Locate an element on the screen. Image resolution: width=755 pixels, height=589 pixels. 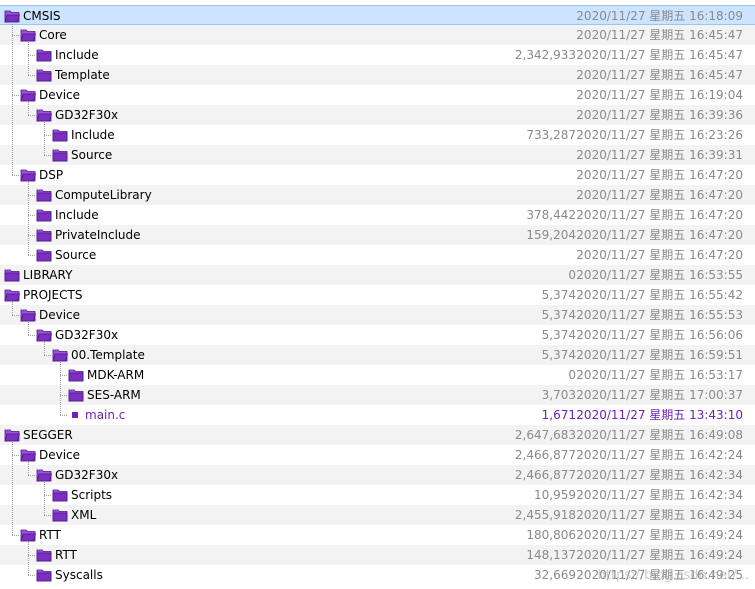
folder-row: GD32F30x 2,466,877 2020/11/27 星期五 16:42:34 is located at coordinates (377, 475).